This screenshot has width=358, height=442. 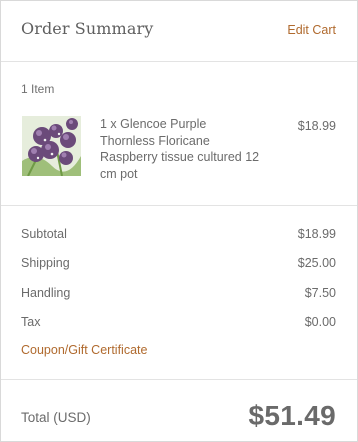 What do you see at coordinates (292, 415) in the screenshot?
I see `grand-total-value: $51.49` at bounding box center [292, 415].